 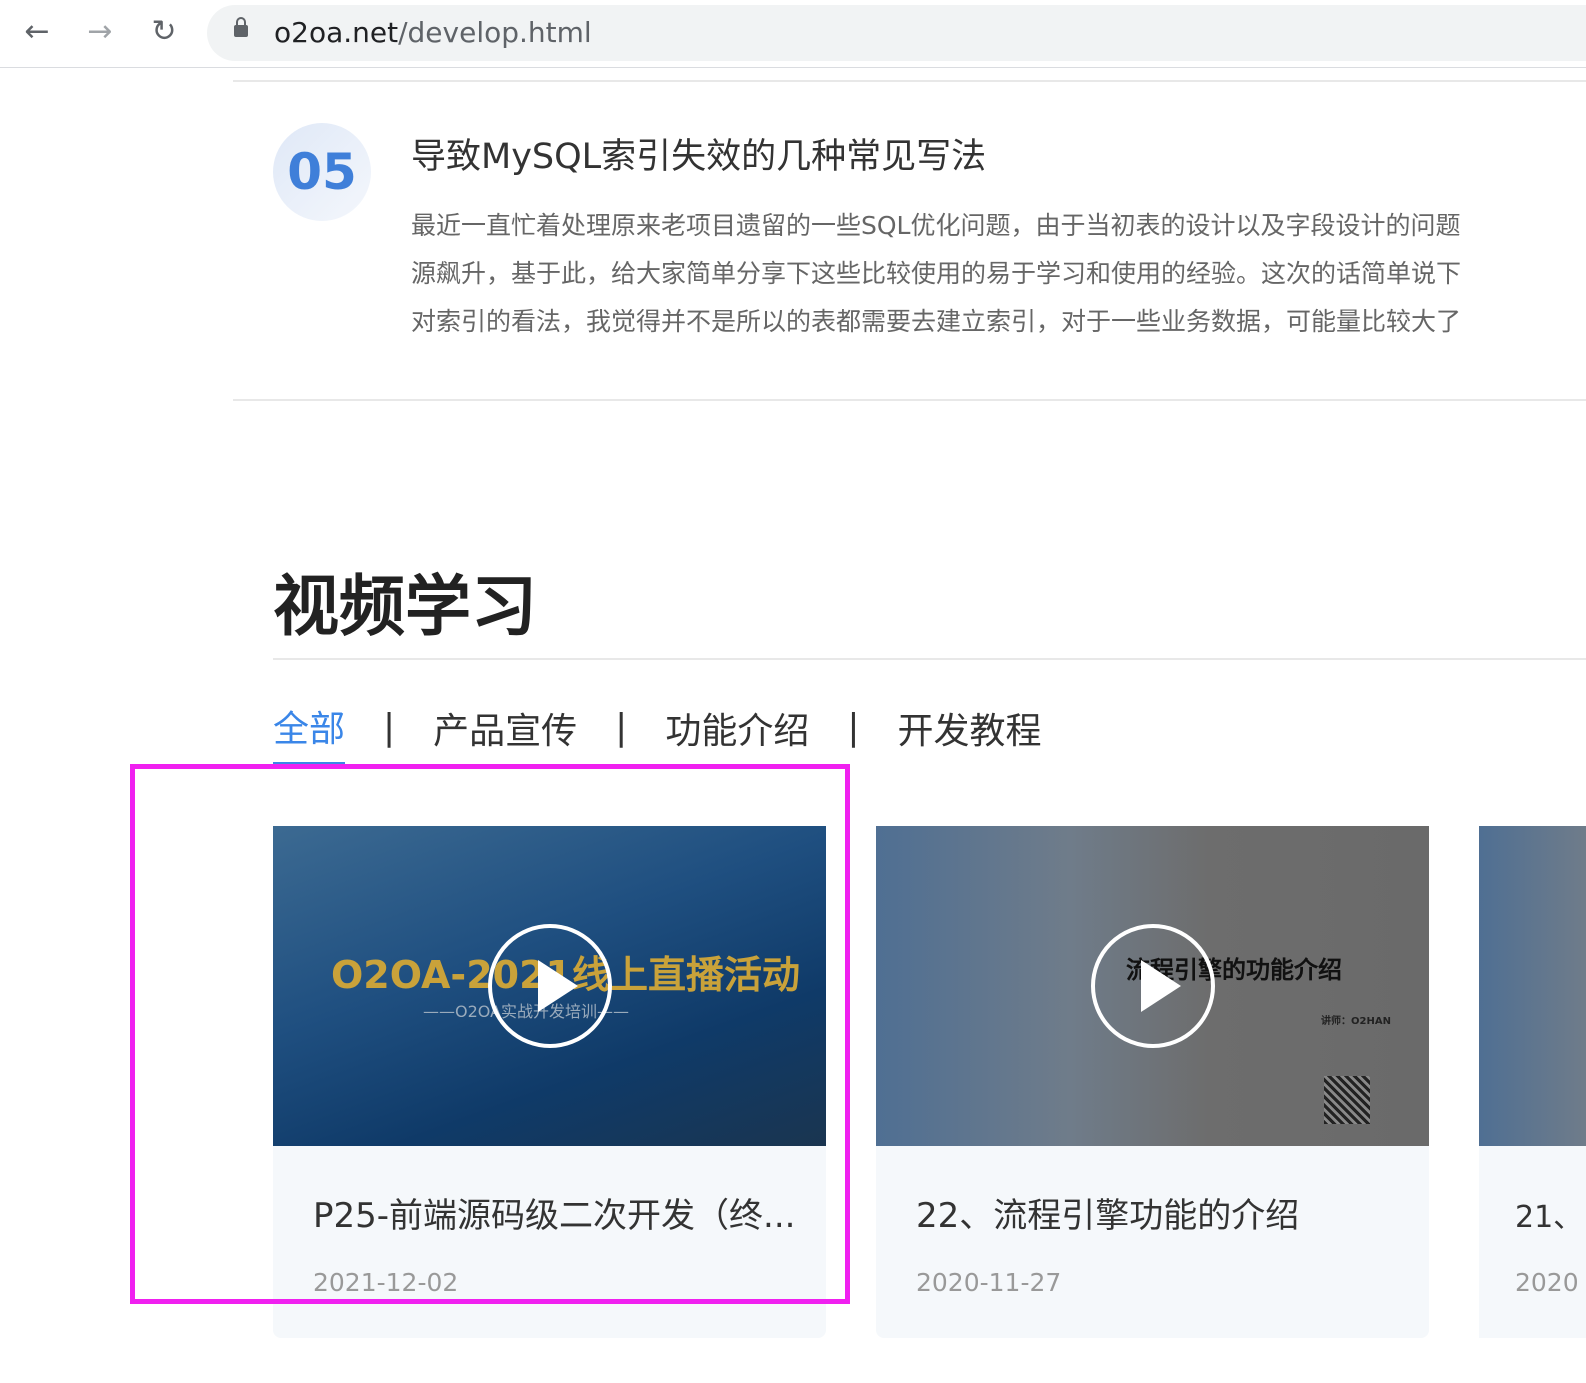 I want to click on video-tabs: 全部 | 产品宣传 | 功能介绍 | 开发教程, so click(x=657, y=732).